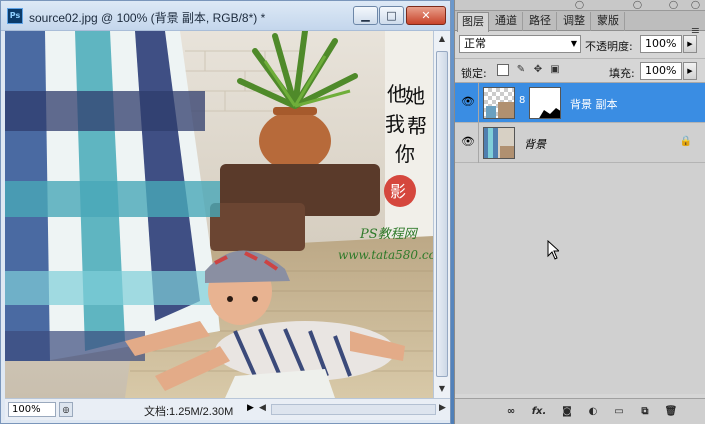 Image resolution: width=705 pixels, height=424 pixels. What do you see at coordinates (391, 15) in the screenshot?
I see `maximize-button: □` at bounding box center [391, 15].